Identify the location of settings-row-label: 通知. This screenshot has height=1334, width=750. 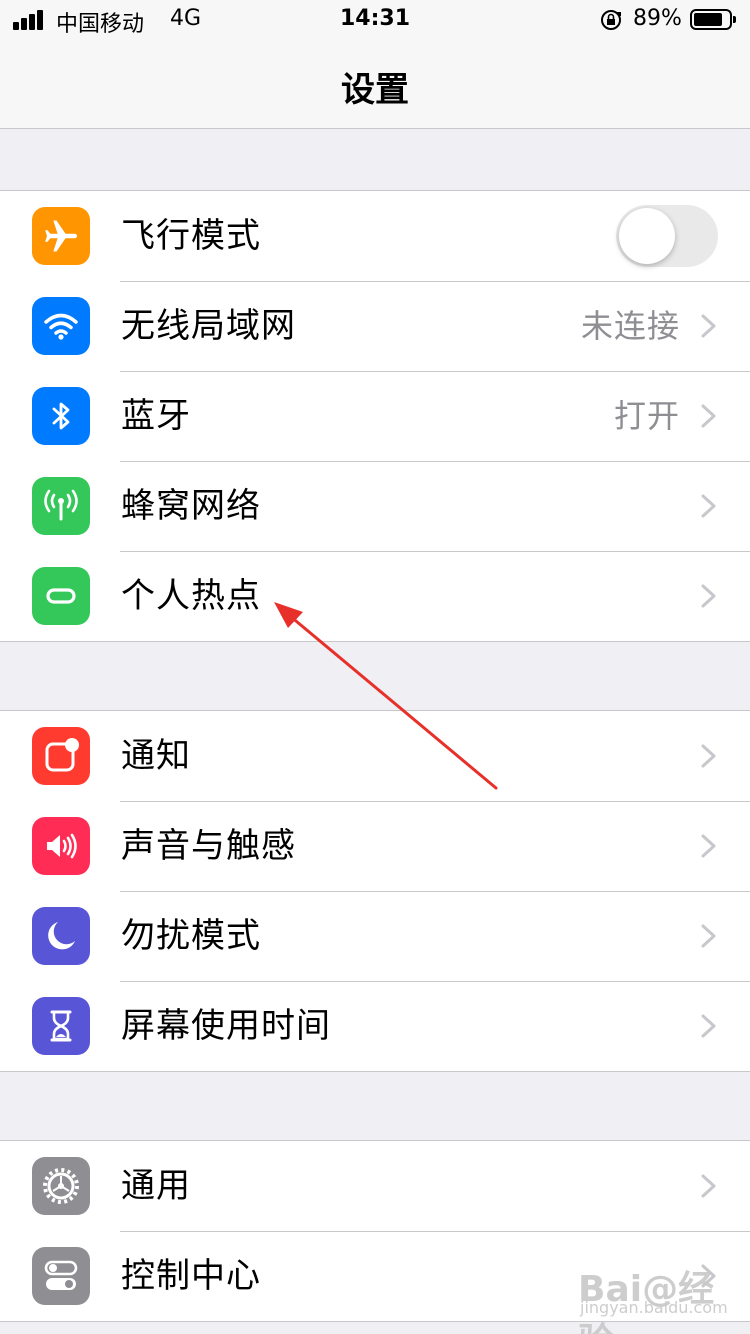
(156, 756).